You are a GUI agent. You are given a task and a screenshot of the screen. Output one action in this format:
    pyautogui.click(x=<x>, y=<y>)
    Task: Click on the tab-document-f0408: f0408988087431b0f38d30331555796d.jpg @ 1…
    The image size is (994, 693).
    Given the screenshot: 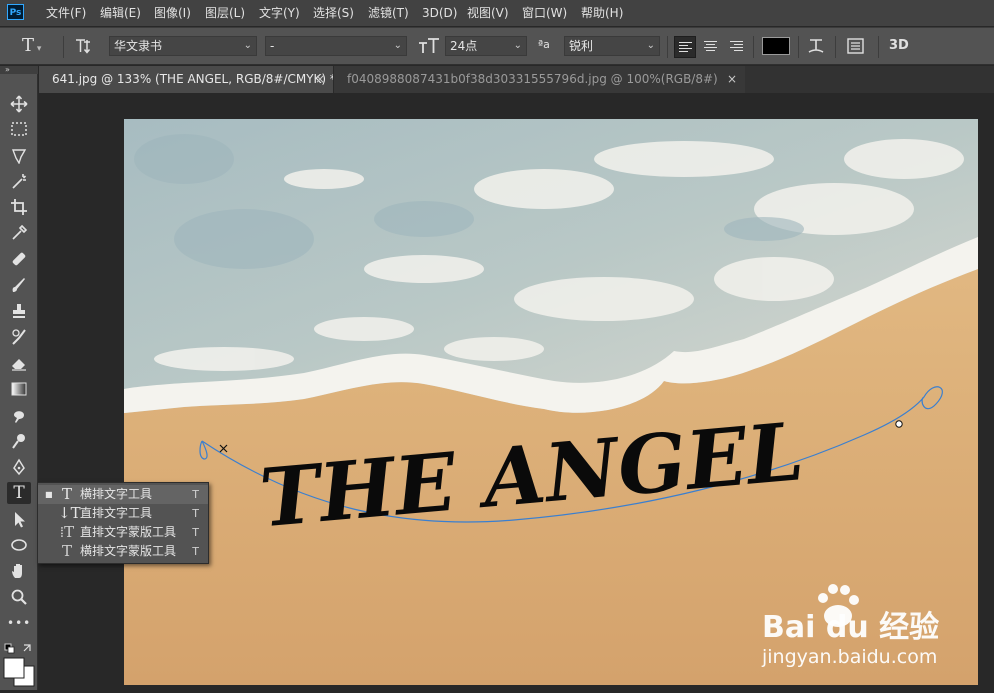 What is the action you would take?
    pyautogui.click(x=539, y=79)
    